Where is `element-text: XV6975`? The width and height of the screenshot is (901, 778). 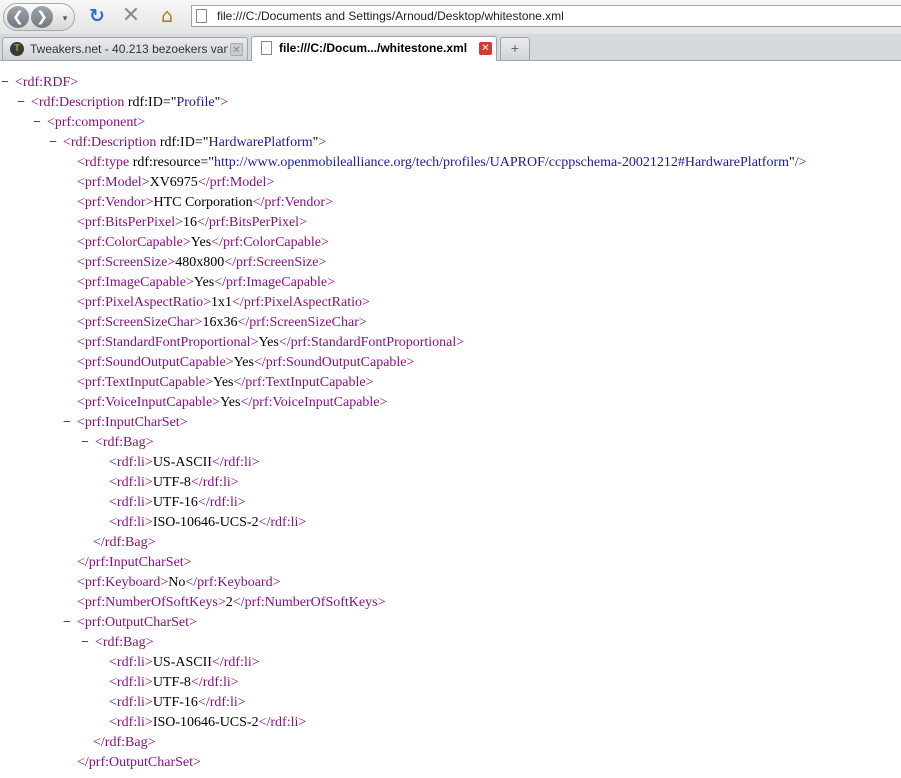 element-text: XV6975 is located at coordinates (173, 182).